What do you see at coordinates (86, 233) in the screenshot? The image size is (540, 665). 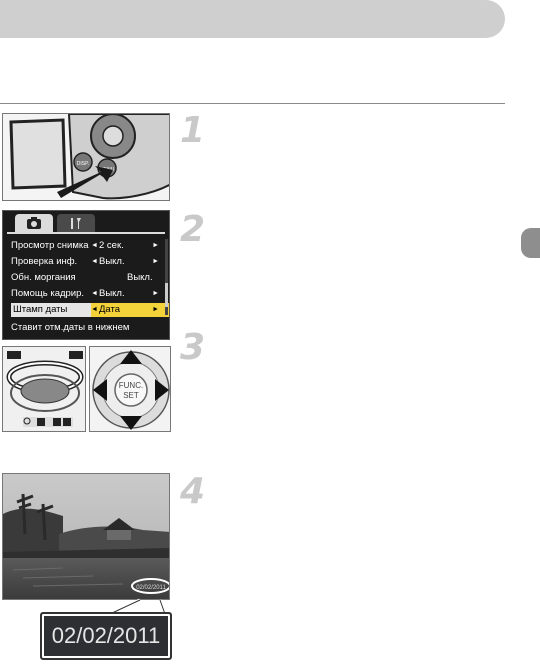 I see `tab-underline` at bounding box center [86, 233].